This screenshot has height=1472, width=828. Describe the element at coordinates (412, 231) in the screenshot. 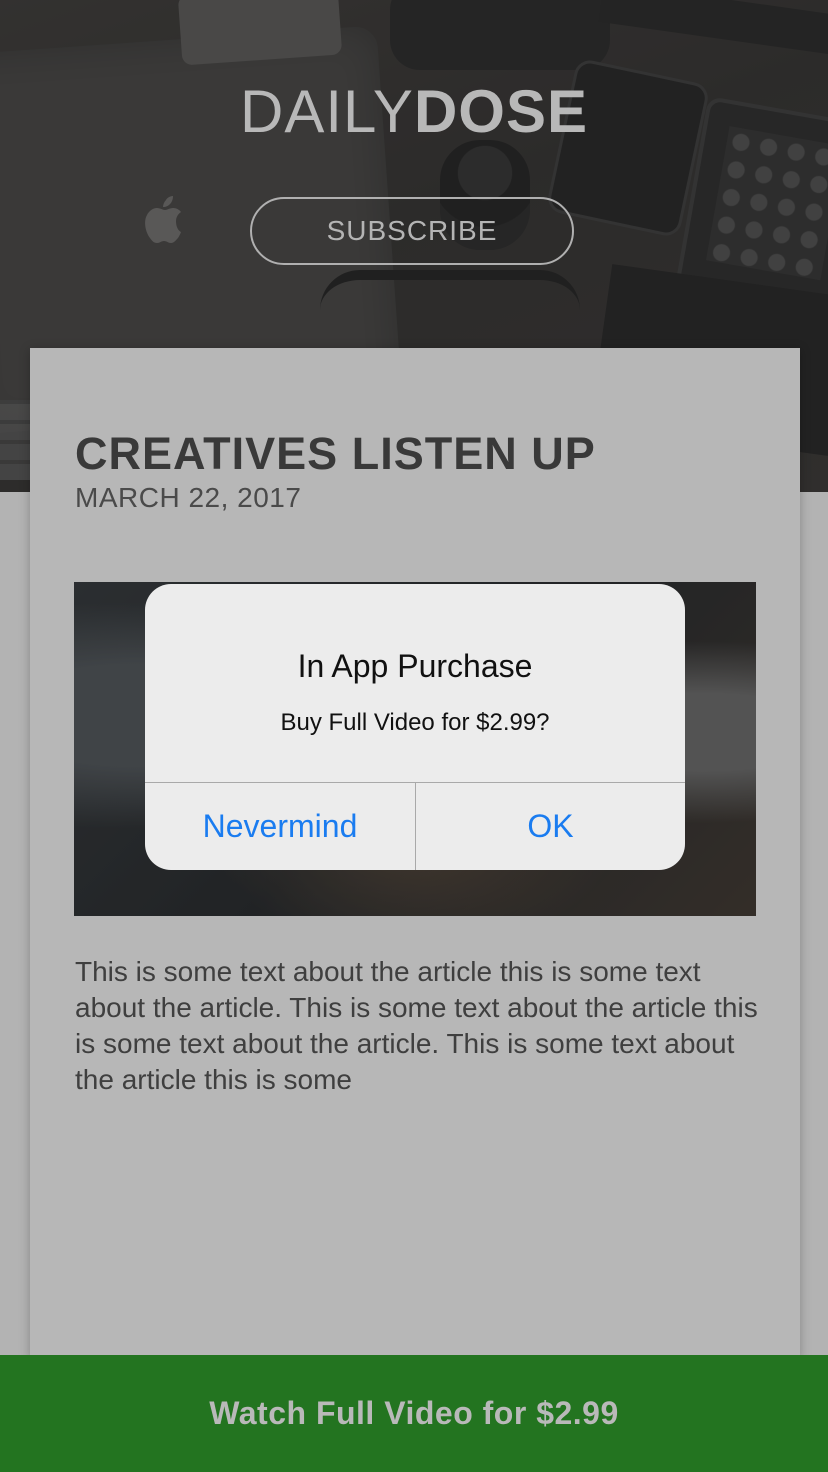

I see `subscribe-button: SUBSCRIBE` at that location.